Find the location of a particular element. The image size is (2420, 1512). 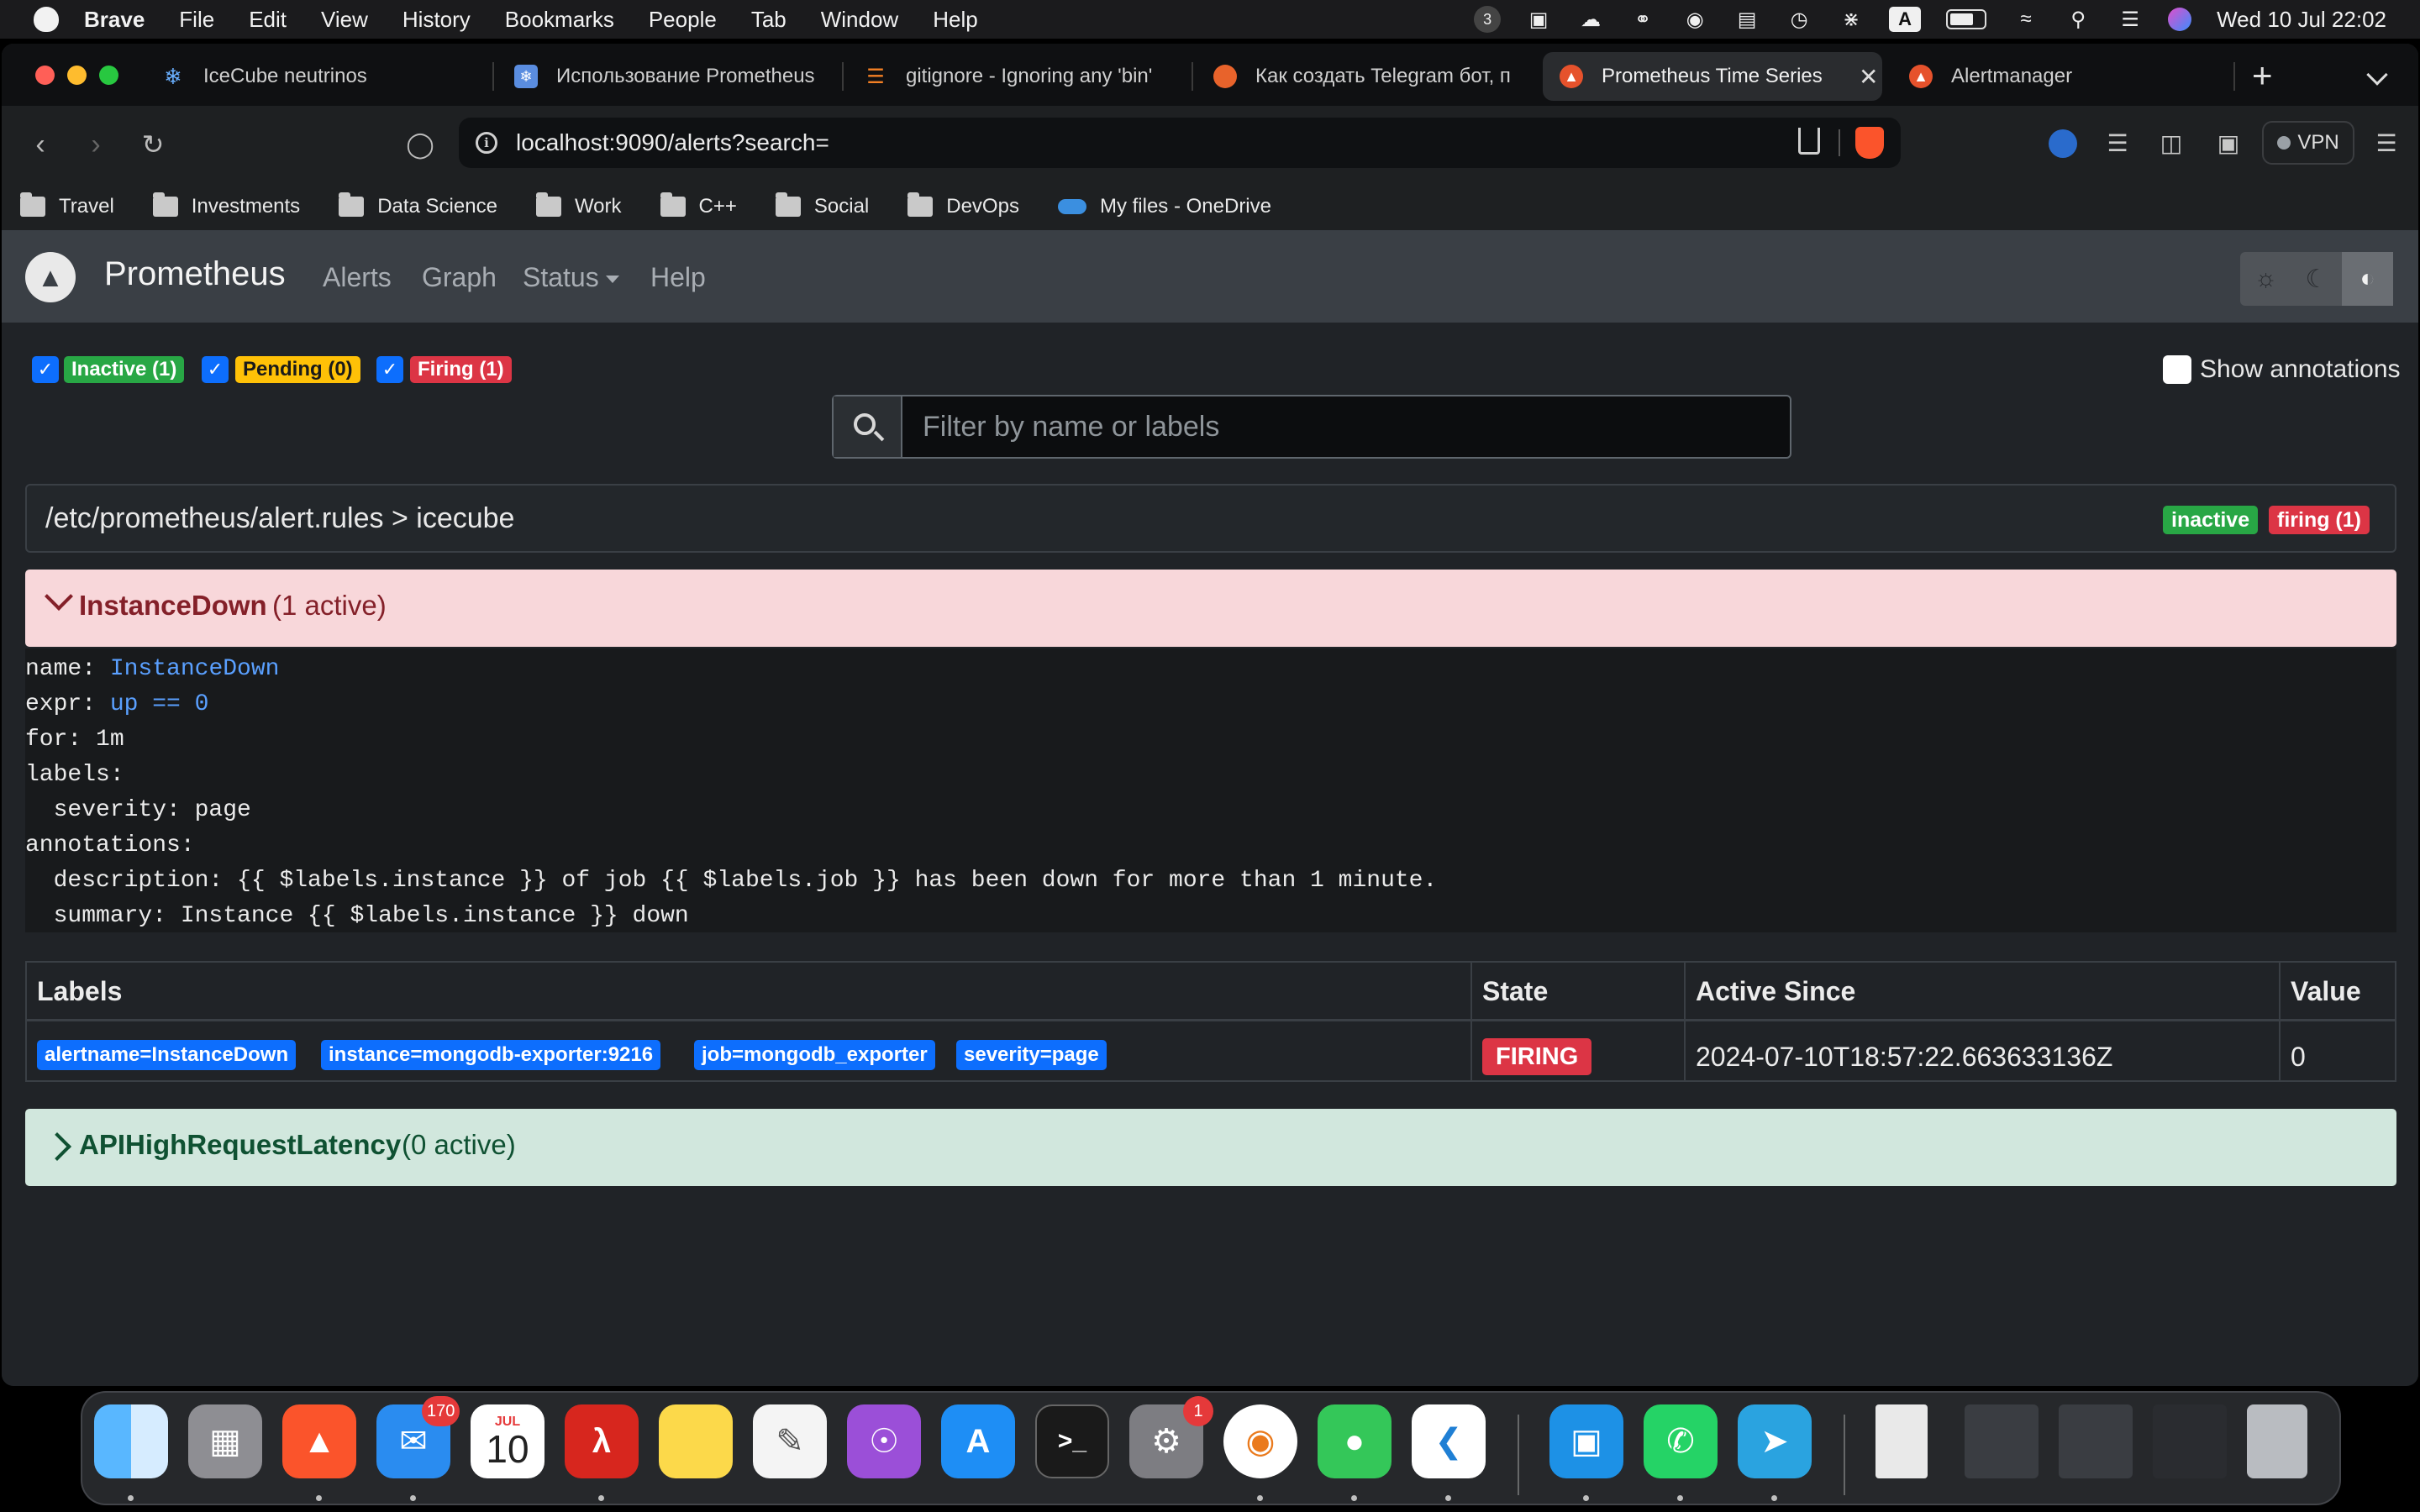

bookmark-data-science: Data Science is located at coordinates (418, 205).